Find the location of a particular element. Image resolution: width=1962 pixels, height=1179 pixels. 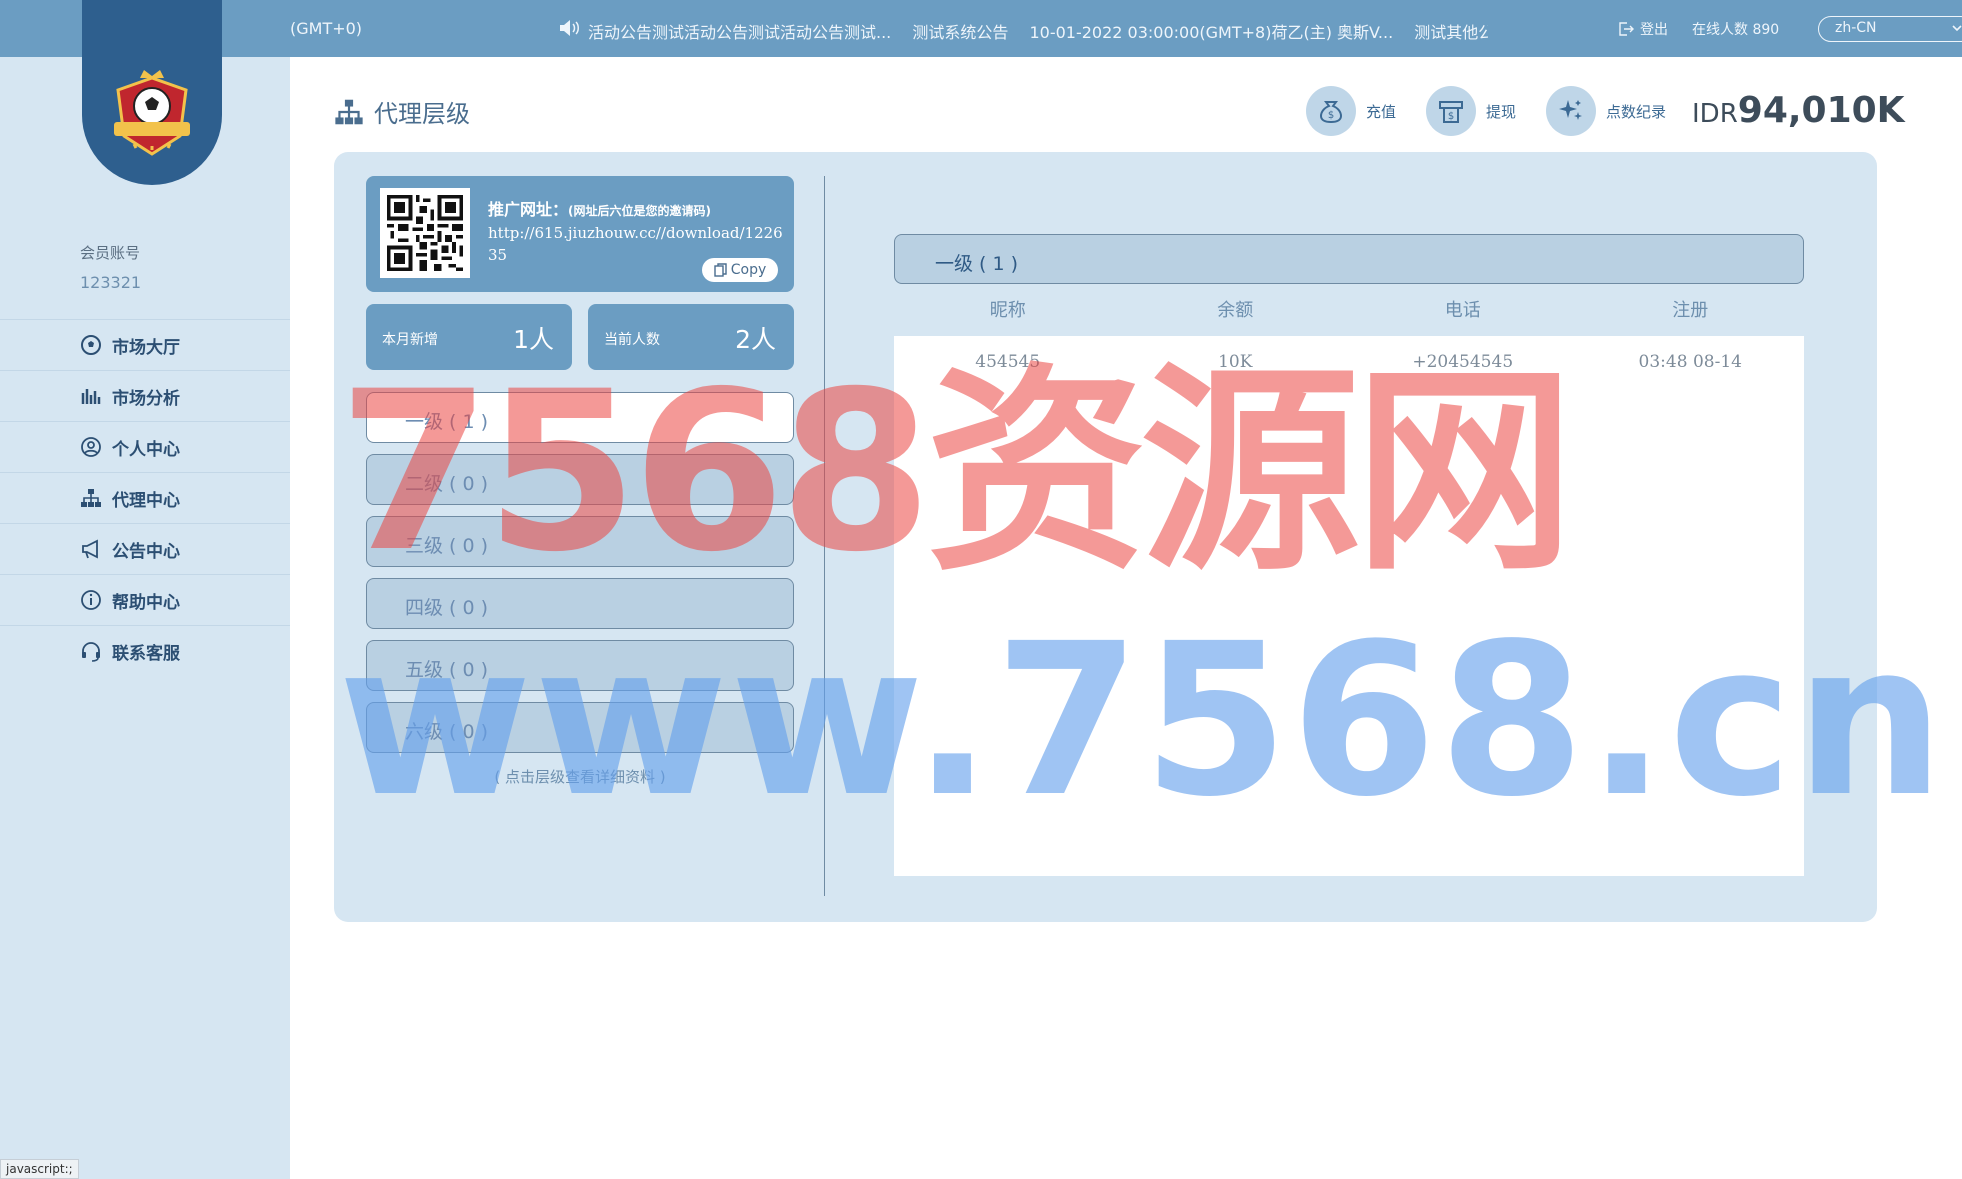

account-balance: IDR94,010K is located at coordinates (1798, 110).